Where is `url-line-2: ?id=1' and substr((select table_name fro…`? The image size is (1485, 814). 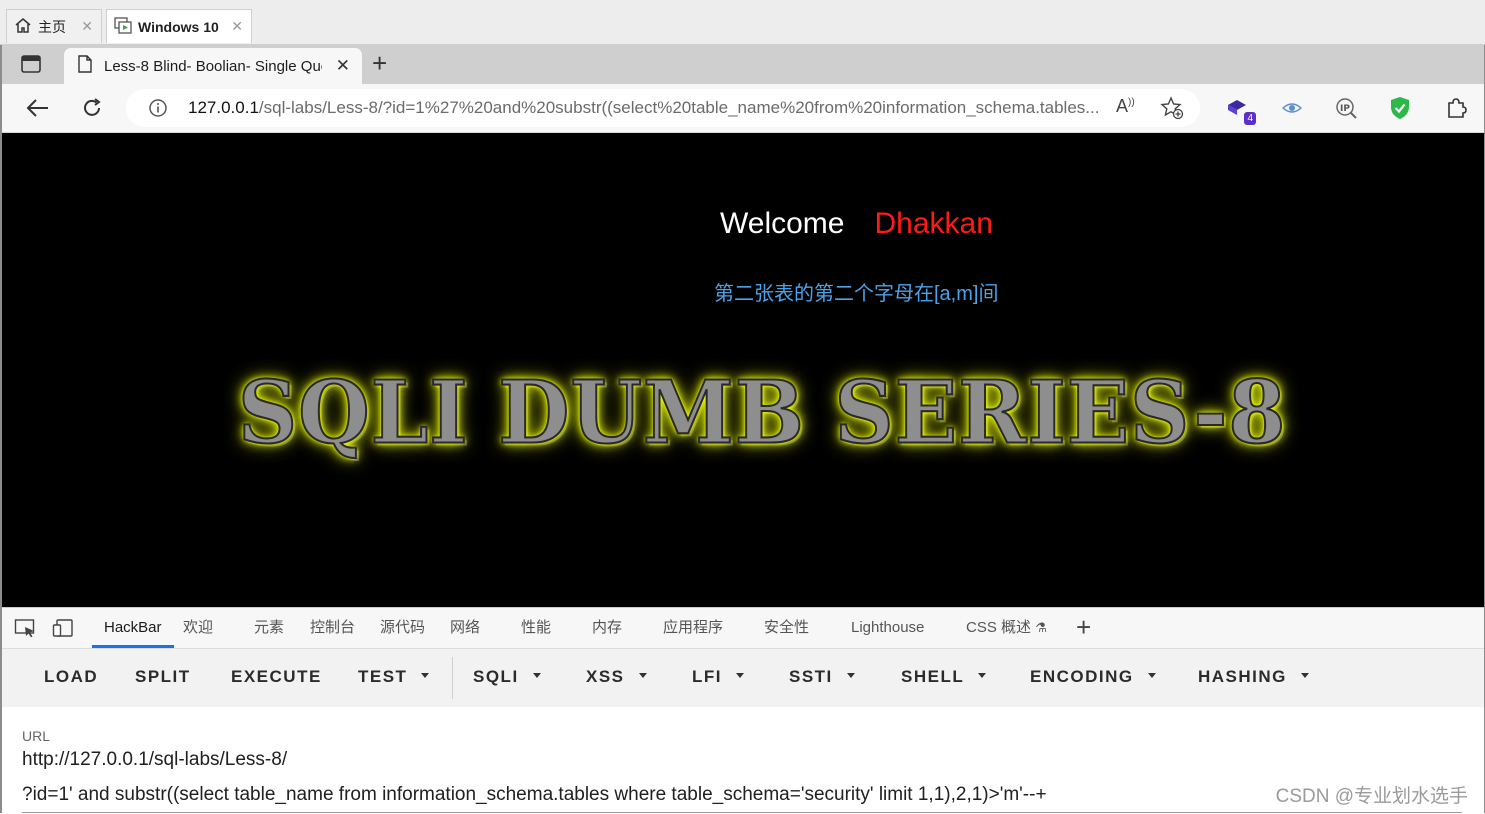
url-line-2: ?id=1' and substr((select table_name fro… is located at coordinates (534, 794).